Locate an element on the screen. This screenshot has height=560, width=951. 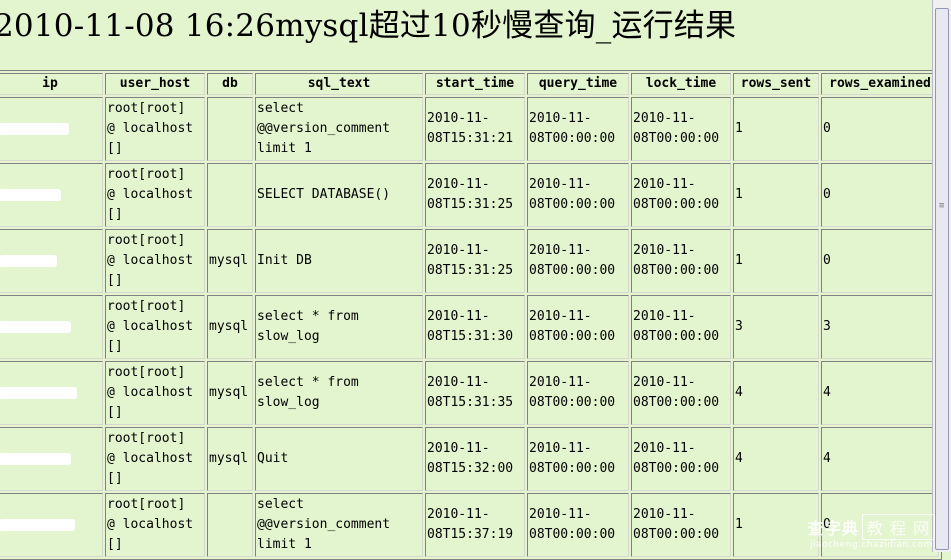
column-header-query-time: query_time is located at coordinates (578, 84).